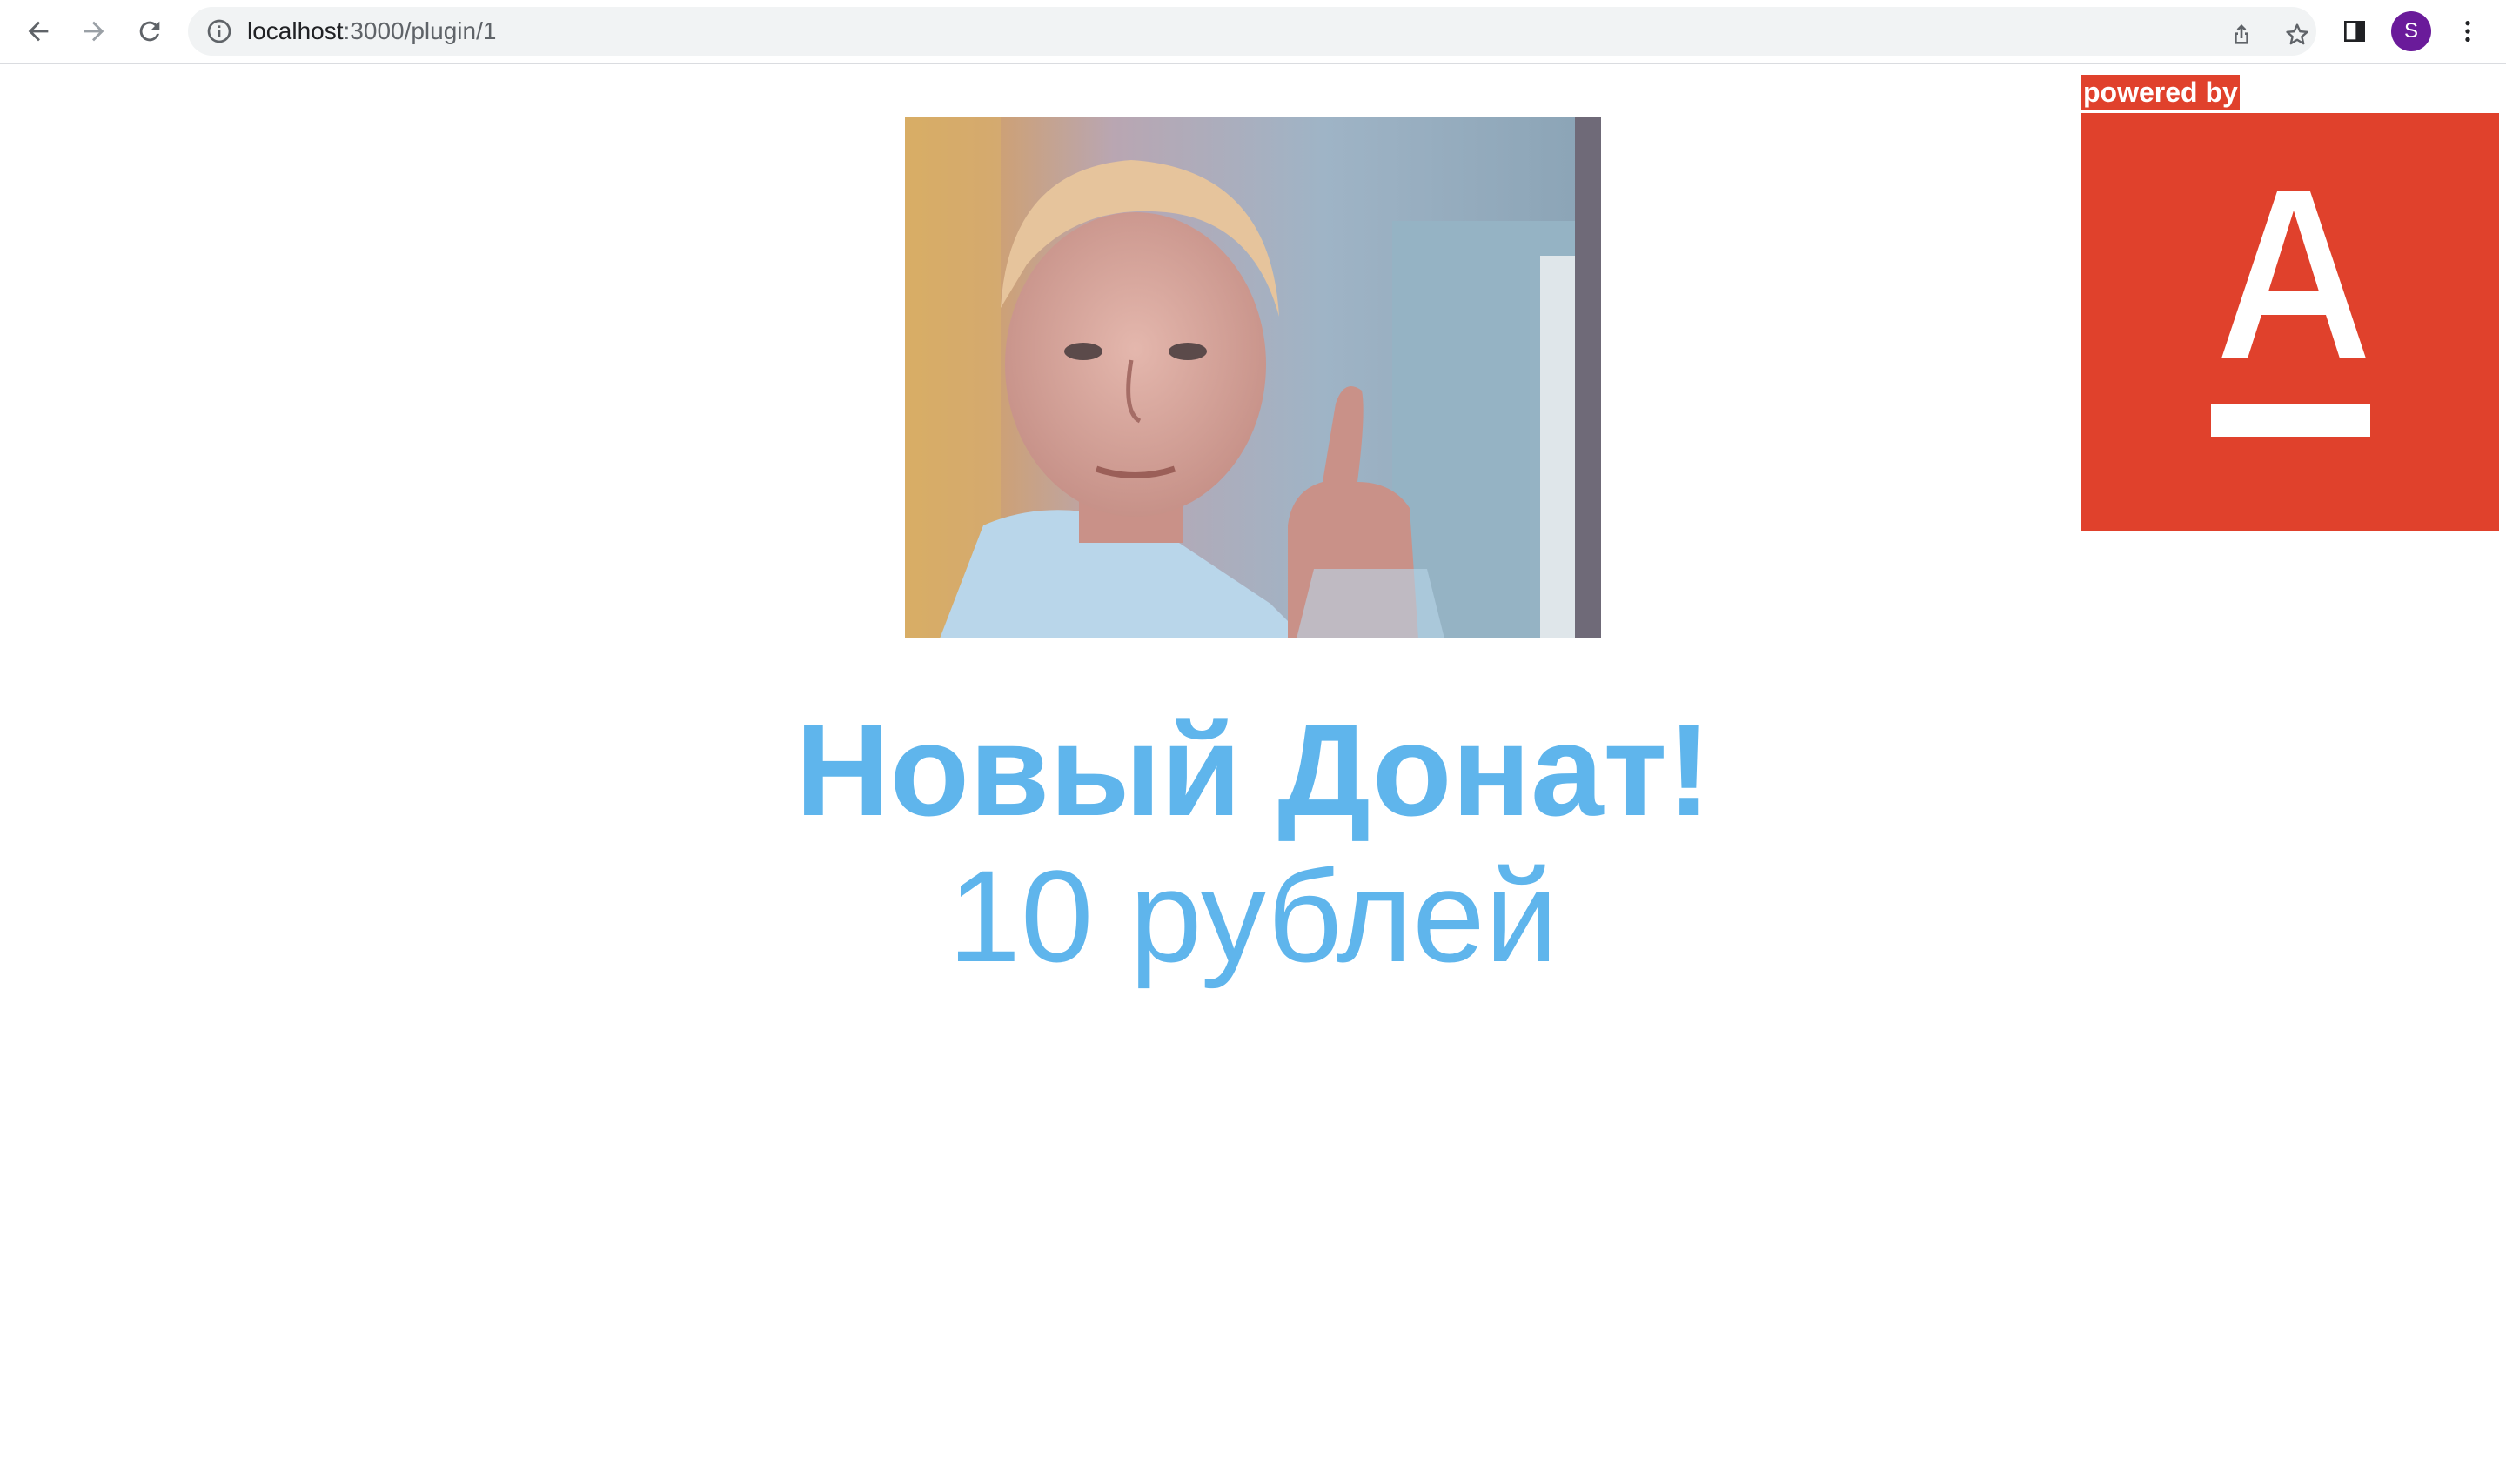 The image size is (2506, 1484). Describe the element at coordinates (219, 31) in the screenshot. I see `info-icon` at that location.